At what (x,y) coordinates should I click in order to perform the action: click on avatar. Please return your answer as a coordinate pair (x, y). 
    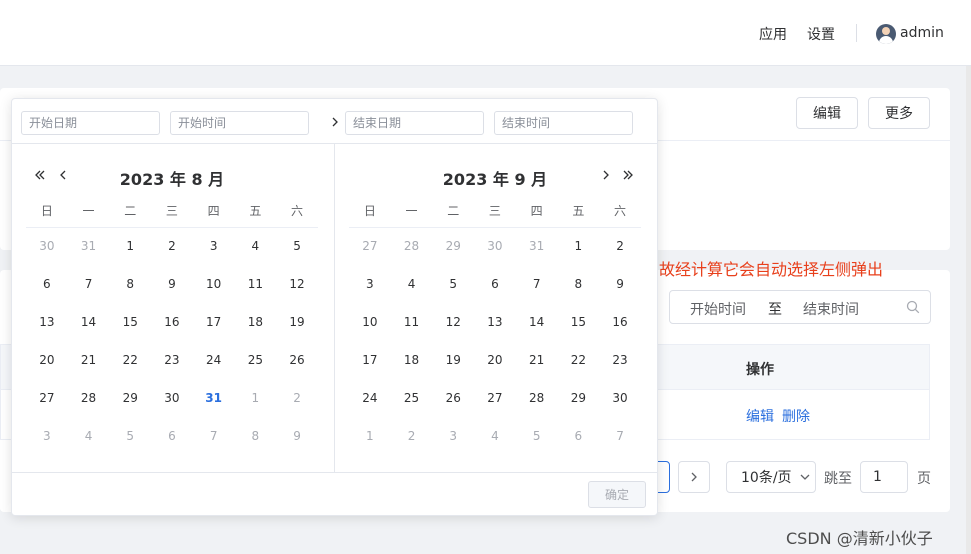
    Looking at the image, I should click on (886, 34).